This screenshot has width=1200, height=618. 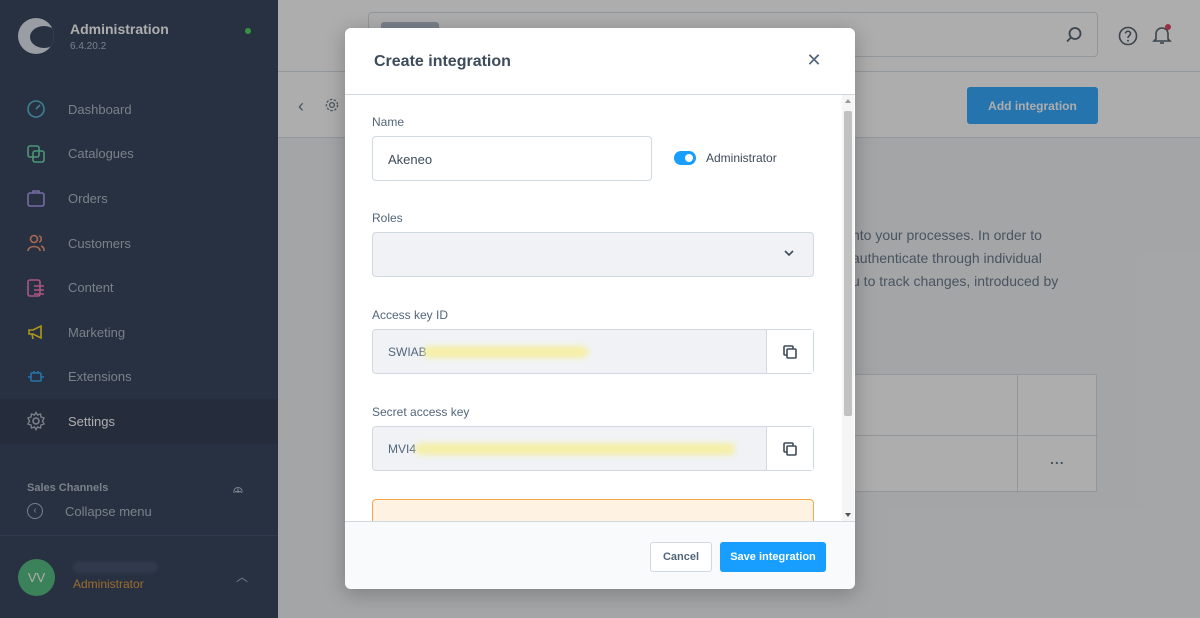 What do you see at coordinates (789, 253) in the screenshot?
I see `chevron-down-icon` at bounding box center [789, 253].